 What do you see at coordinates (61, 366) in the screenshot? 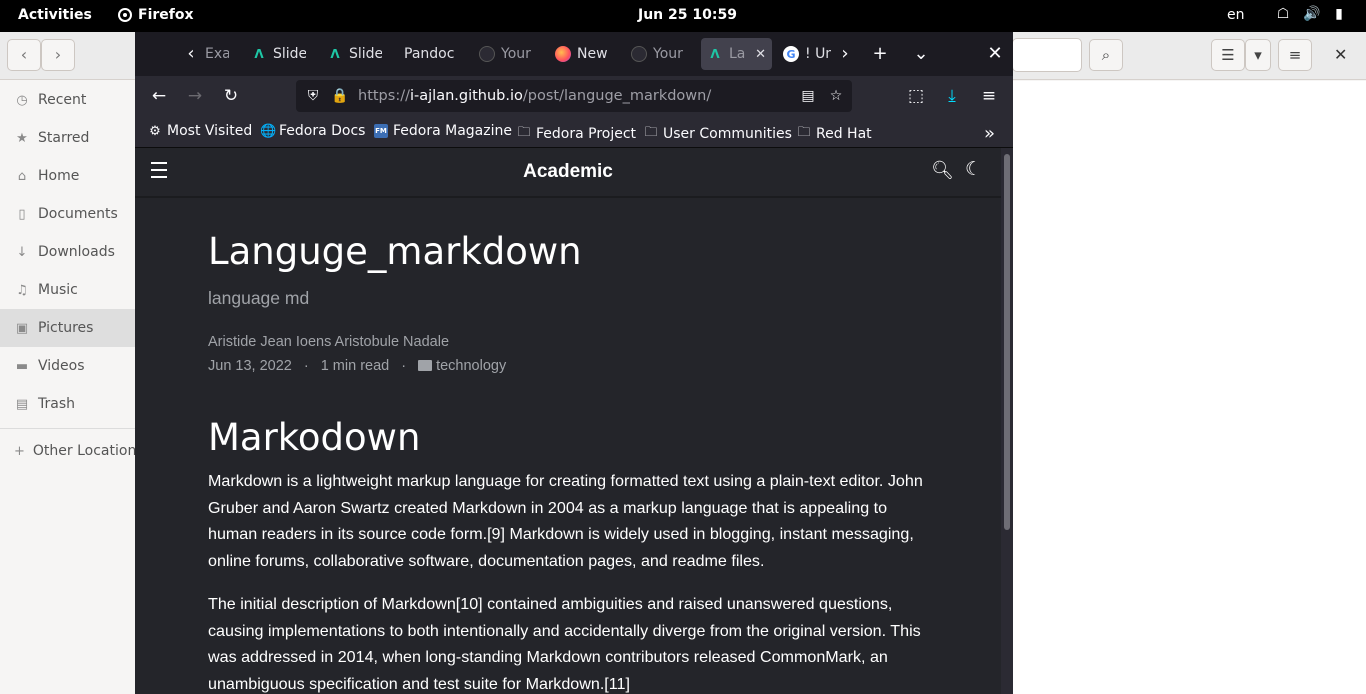
I see `sidebar-item-label: Videos` at bounding box center [61, 366].